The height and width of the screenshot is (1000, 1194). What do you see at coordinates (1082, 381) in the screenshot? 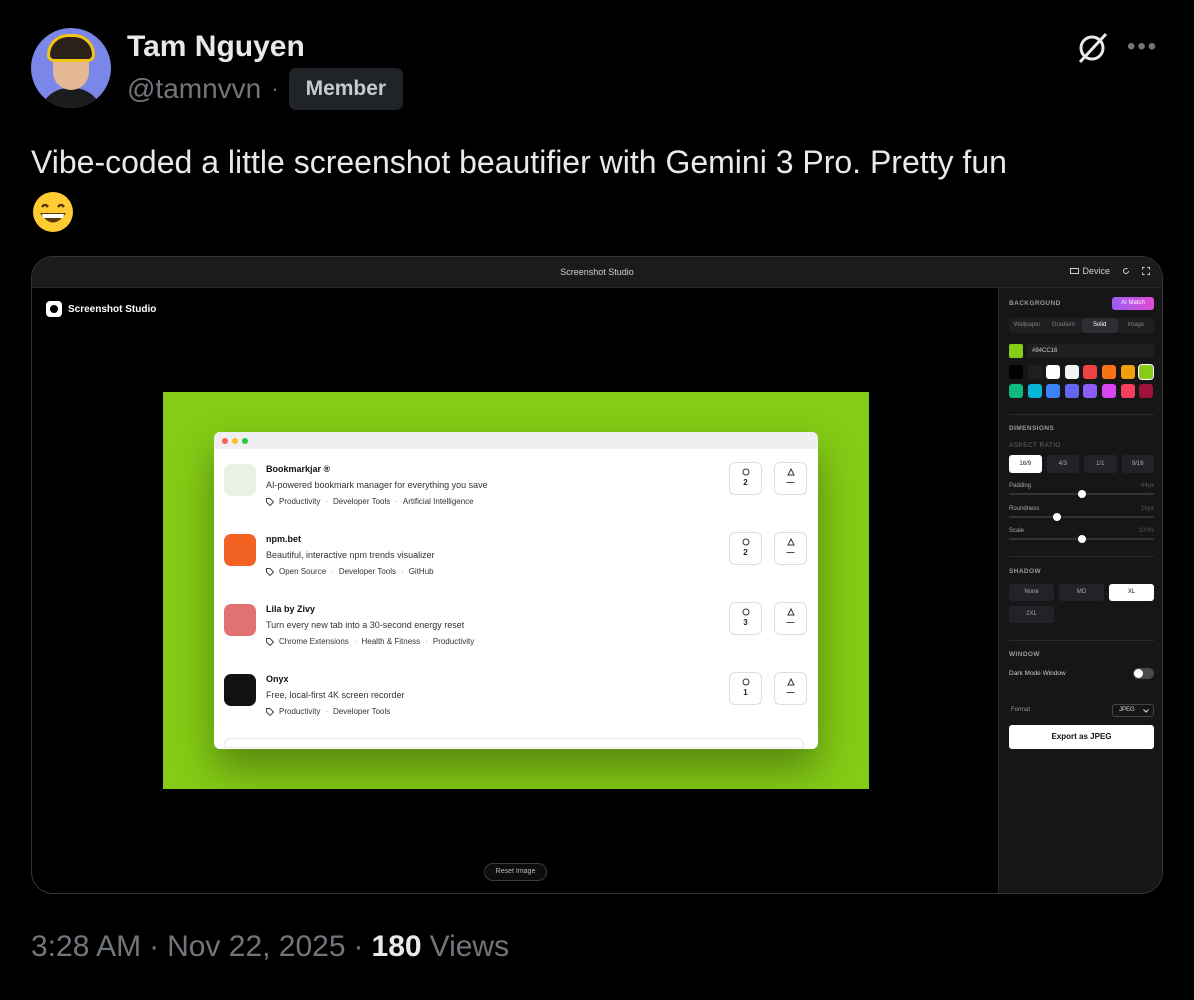
I see `color-swatches` at bounding box center [1082, 381].